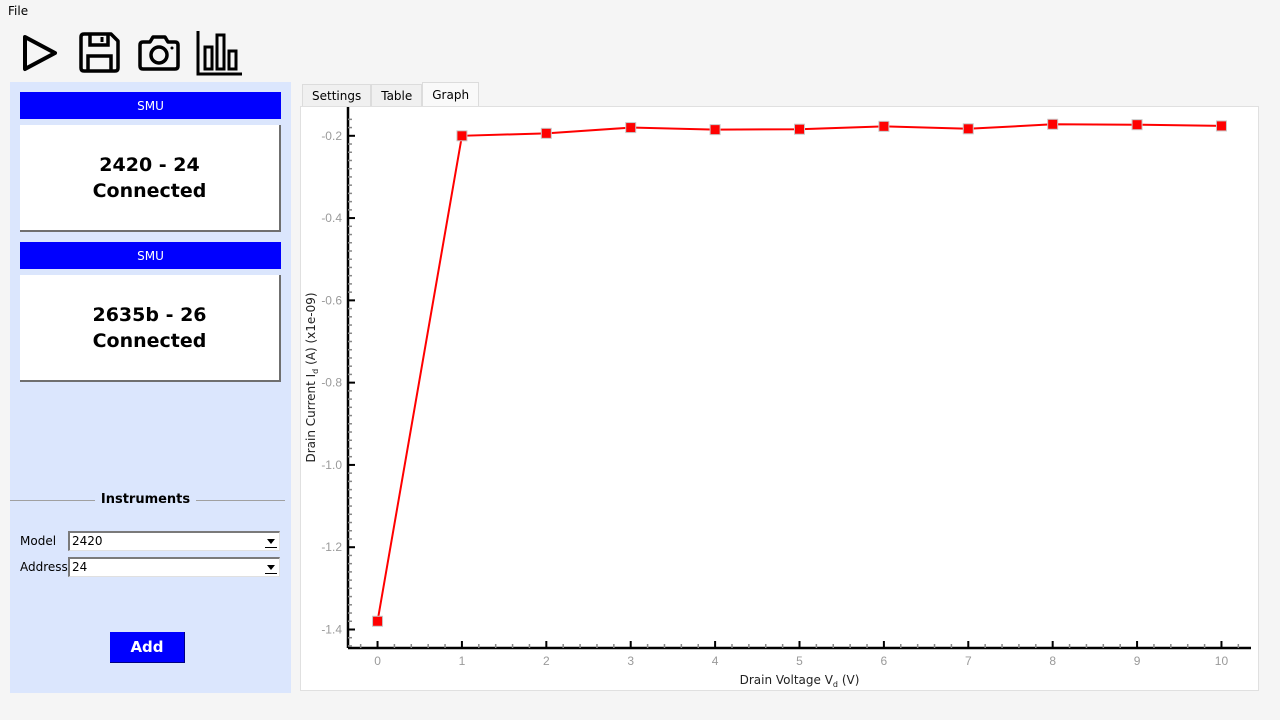 This screenshot has height=720, width=1280. I want to click on x-tick-label: 5, so click(799, 661).